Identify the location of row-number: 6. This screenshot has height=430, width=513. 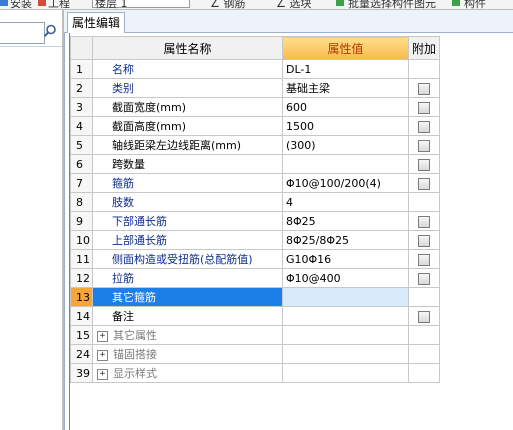
(81, 164).